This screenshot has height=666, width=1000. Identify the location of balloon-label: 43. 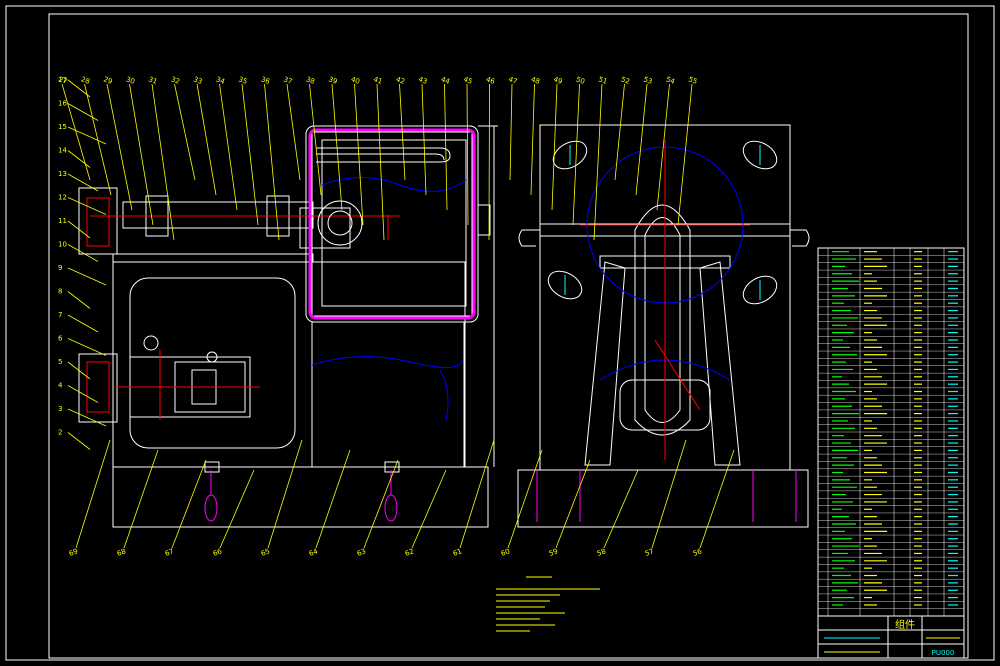
(422, 80).